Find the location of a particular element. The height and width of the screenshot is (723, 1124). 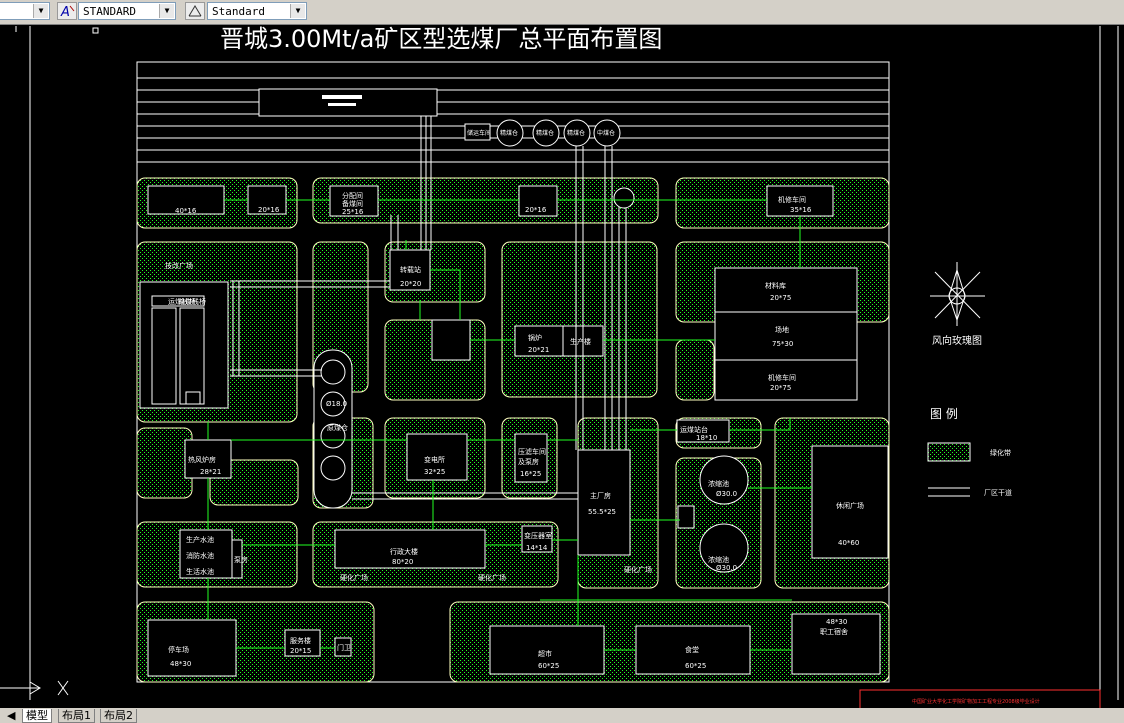

loading-station is located at coordinates (348, 102).